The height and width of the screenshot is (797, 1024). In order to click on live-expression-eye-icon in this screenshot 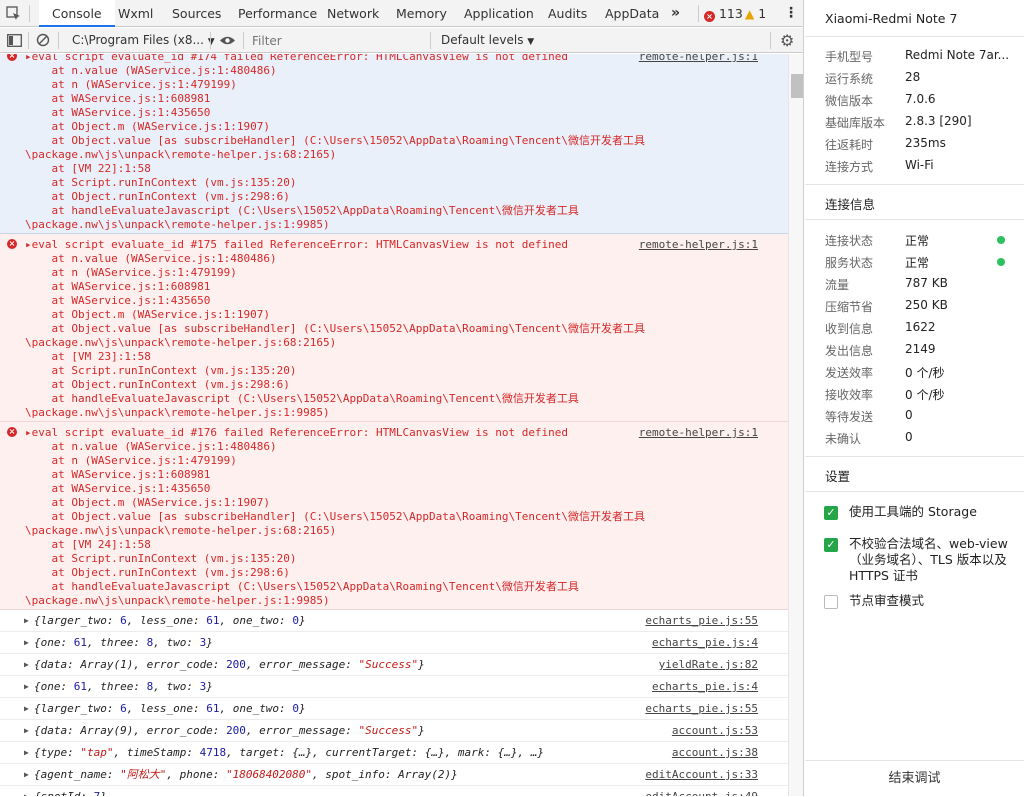, I will do `click(227, 40)`.